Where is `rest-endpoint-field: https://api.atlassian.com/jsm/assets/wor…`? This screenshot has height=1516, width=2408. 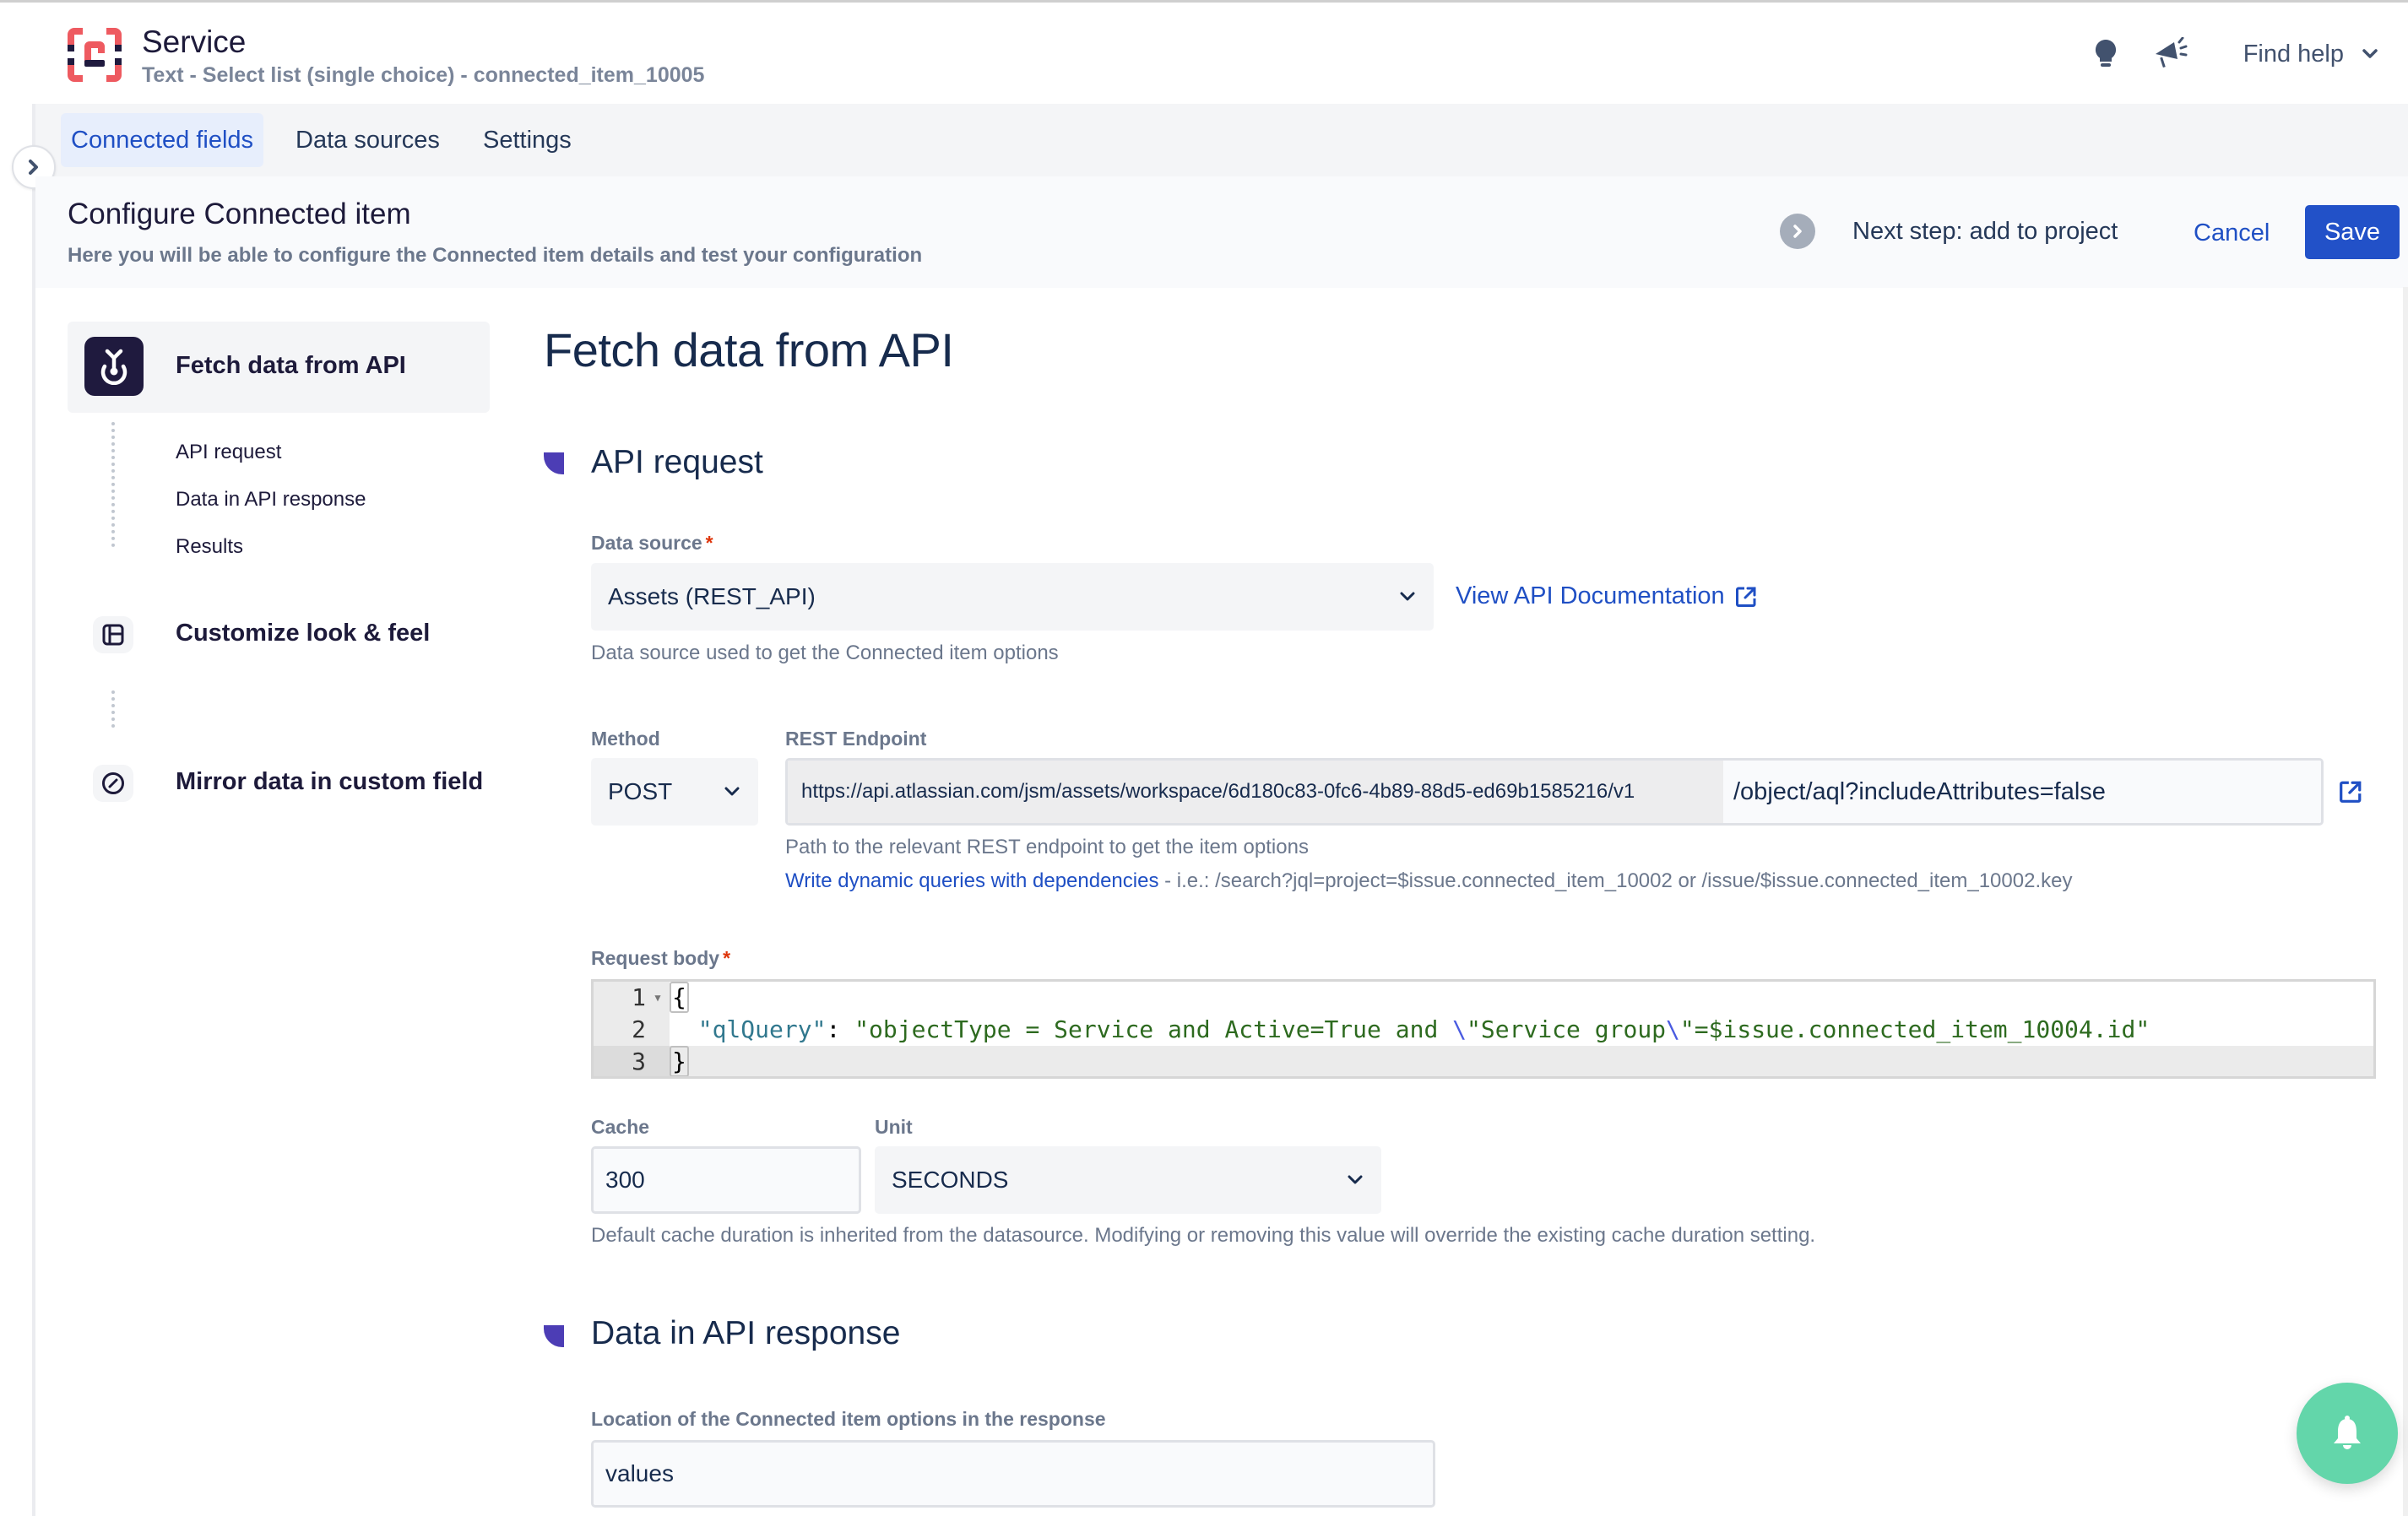 rest-endpoint-field: https://api.atlassian.com/jsm/assets/wor… is located at coordinates (1554, 792).